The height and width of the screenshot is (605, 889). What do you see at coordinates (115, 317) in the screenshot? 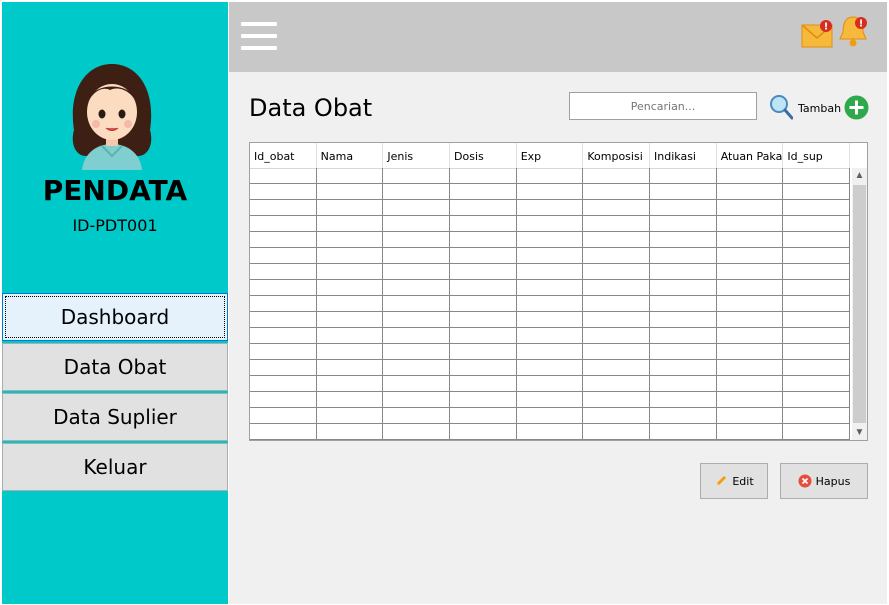
I see `nav-dashboard-button: Dashboard` at bounding box center [115, 317].